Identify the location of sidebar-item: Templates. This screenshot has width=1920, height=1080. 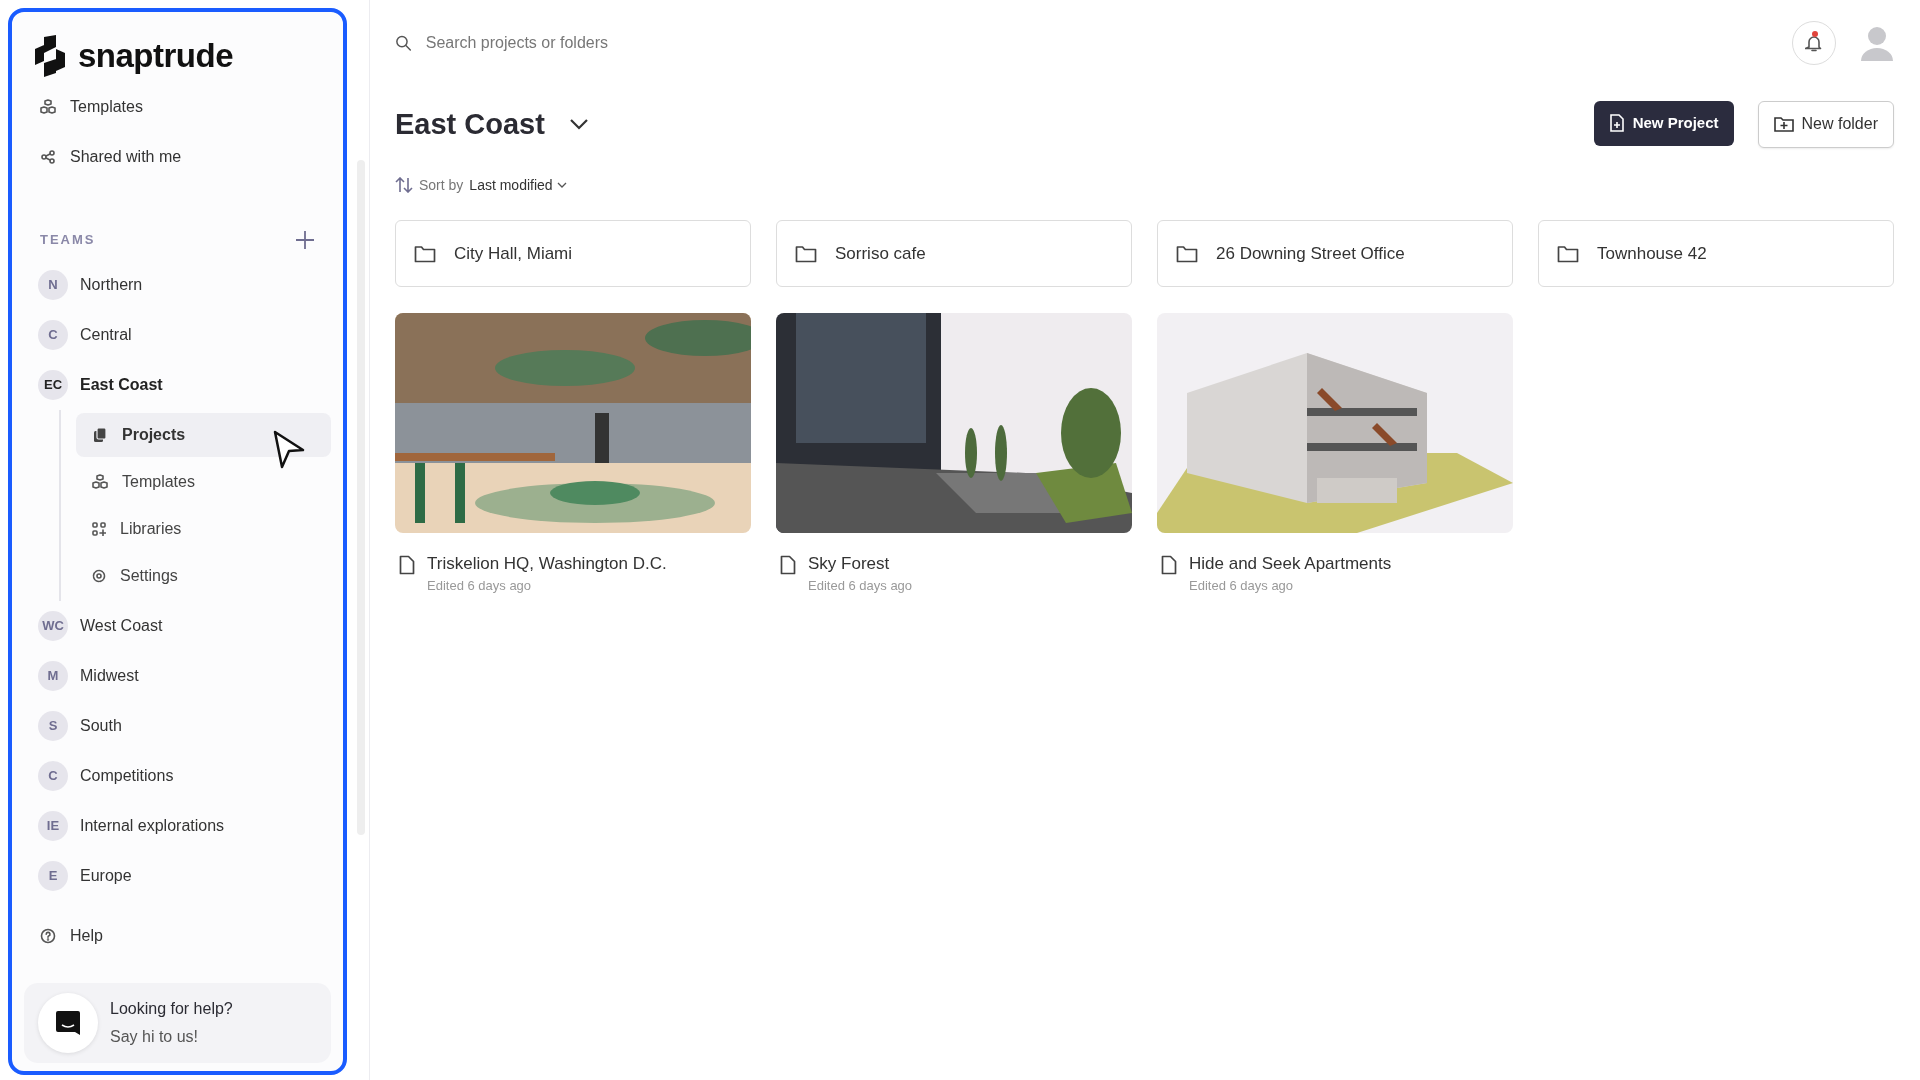
(204, 482).